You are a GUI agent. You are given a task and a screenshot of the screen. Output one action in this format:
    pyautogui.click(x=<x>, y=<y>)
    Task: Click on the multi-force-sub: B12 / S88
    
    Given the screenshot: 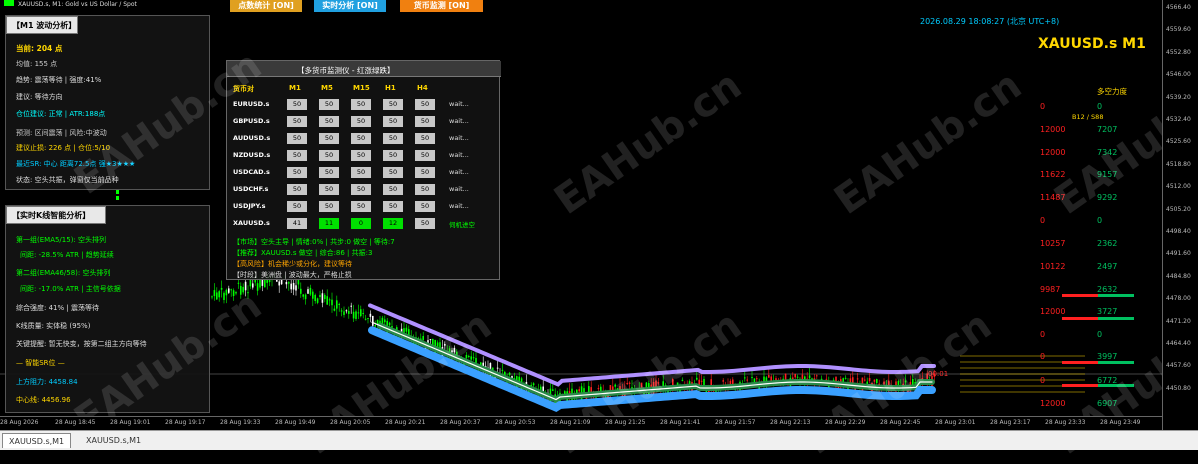 What is the action you would take?
    pyautogui.click(x=1088, y=117)
    